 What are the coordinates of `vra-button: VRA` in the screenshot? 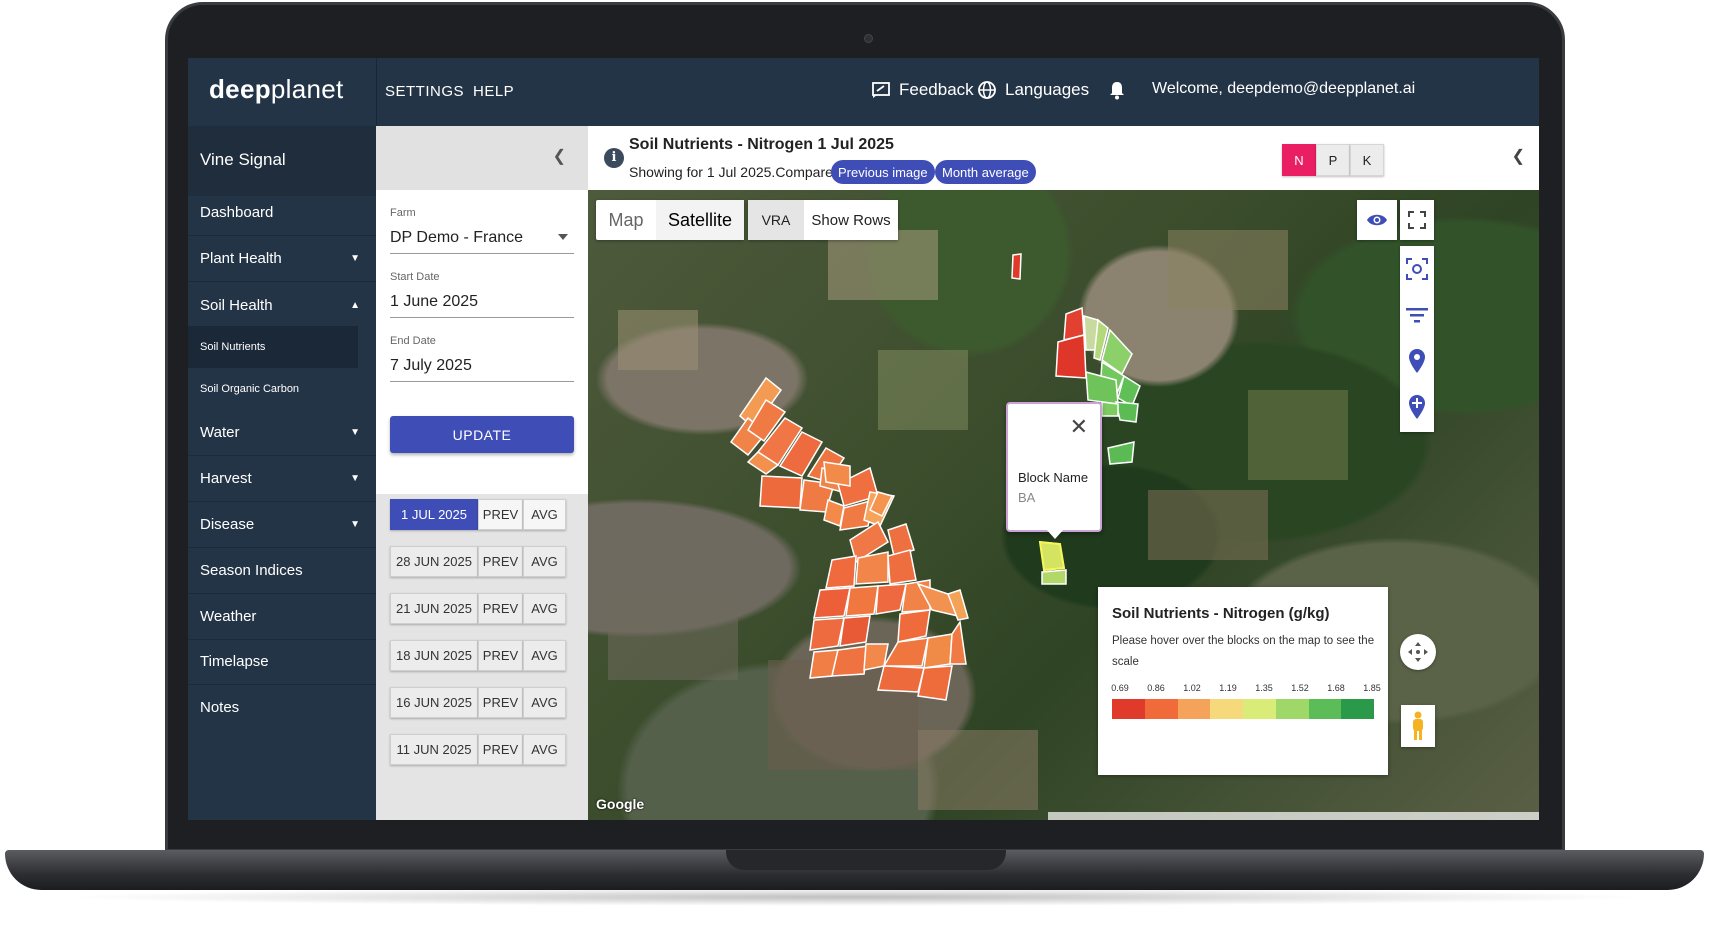 It's located at (776, 220).